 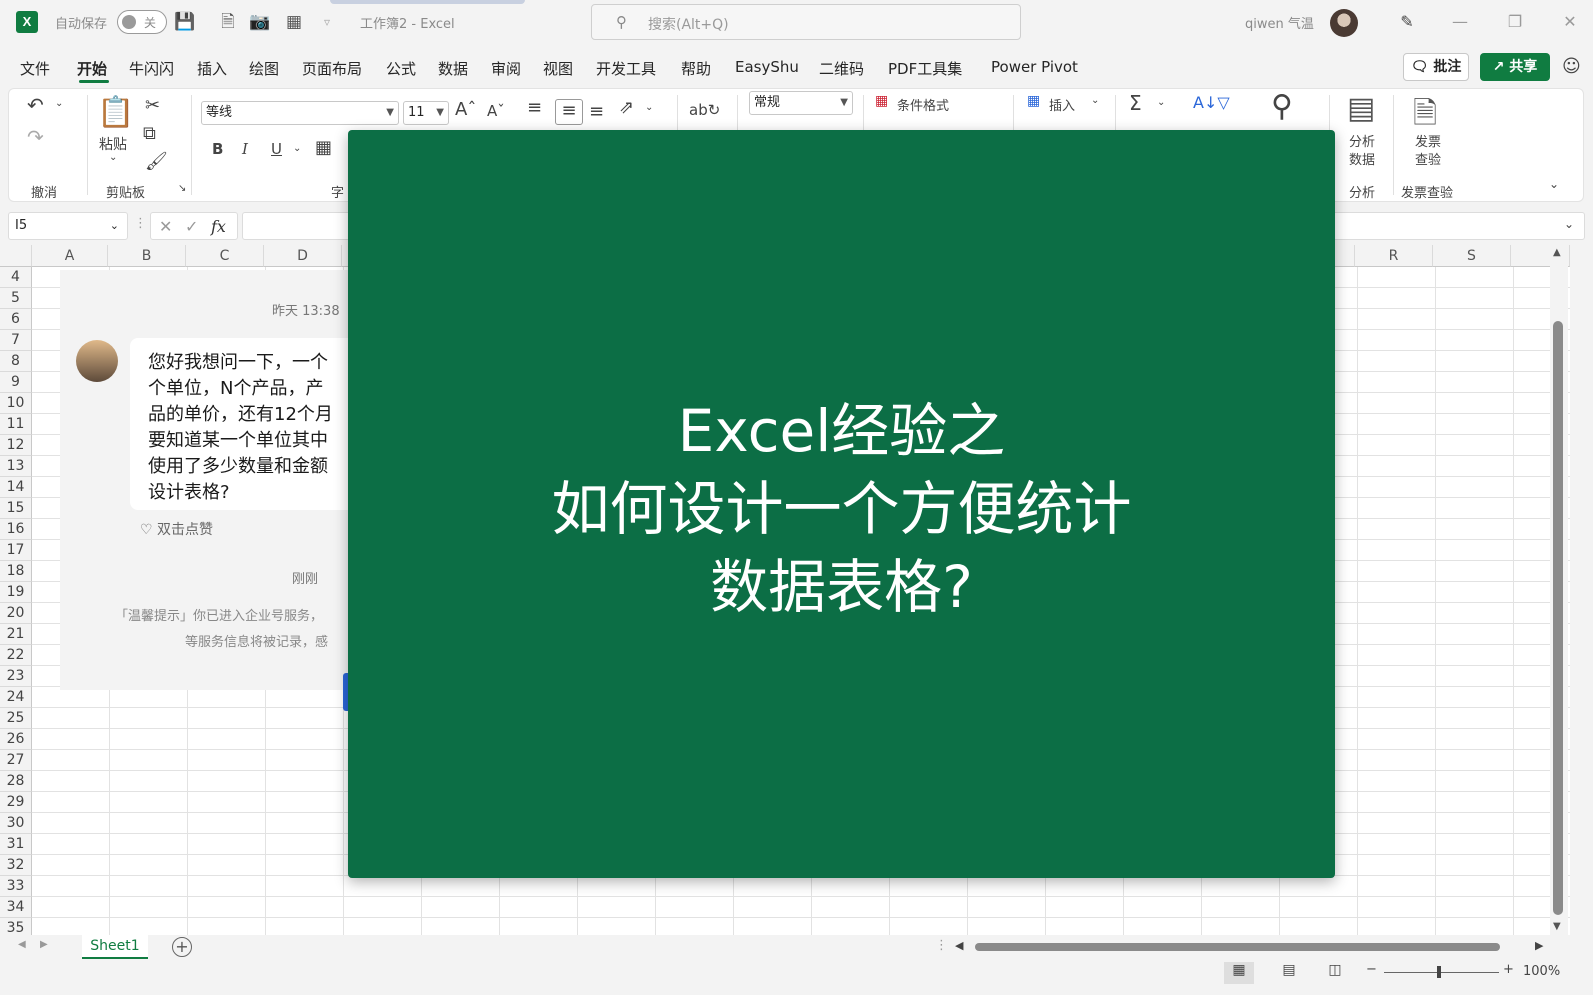 What do you see at coordinates (212, 68) in the screenshot?
I see `tab-insert: 插入` at bounding box center [212, 68].